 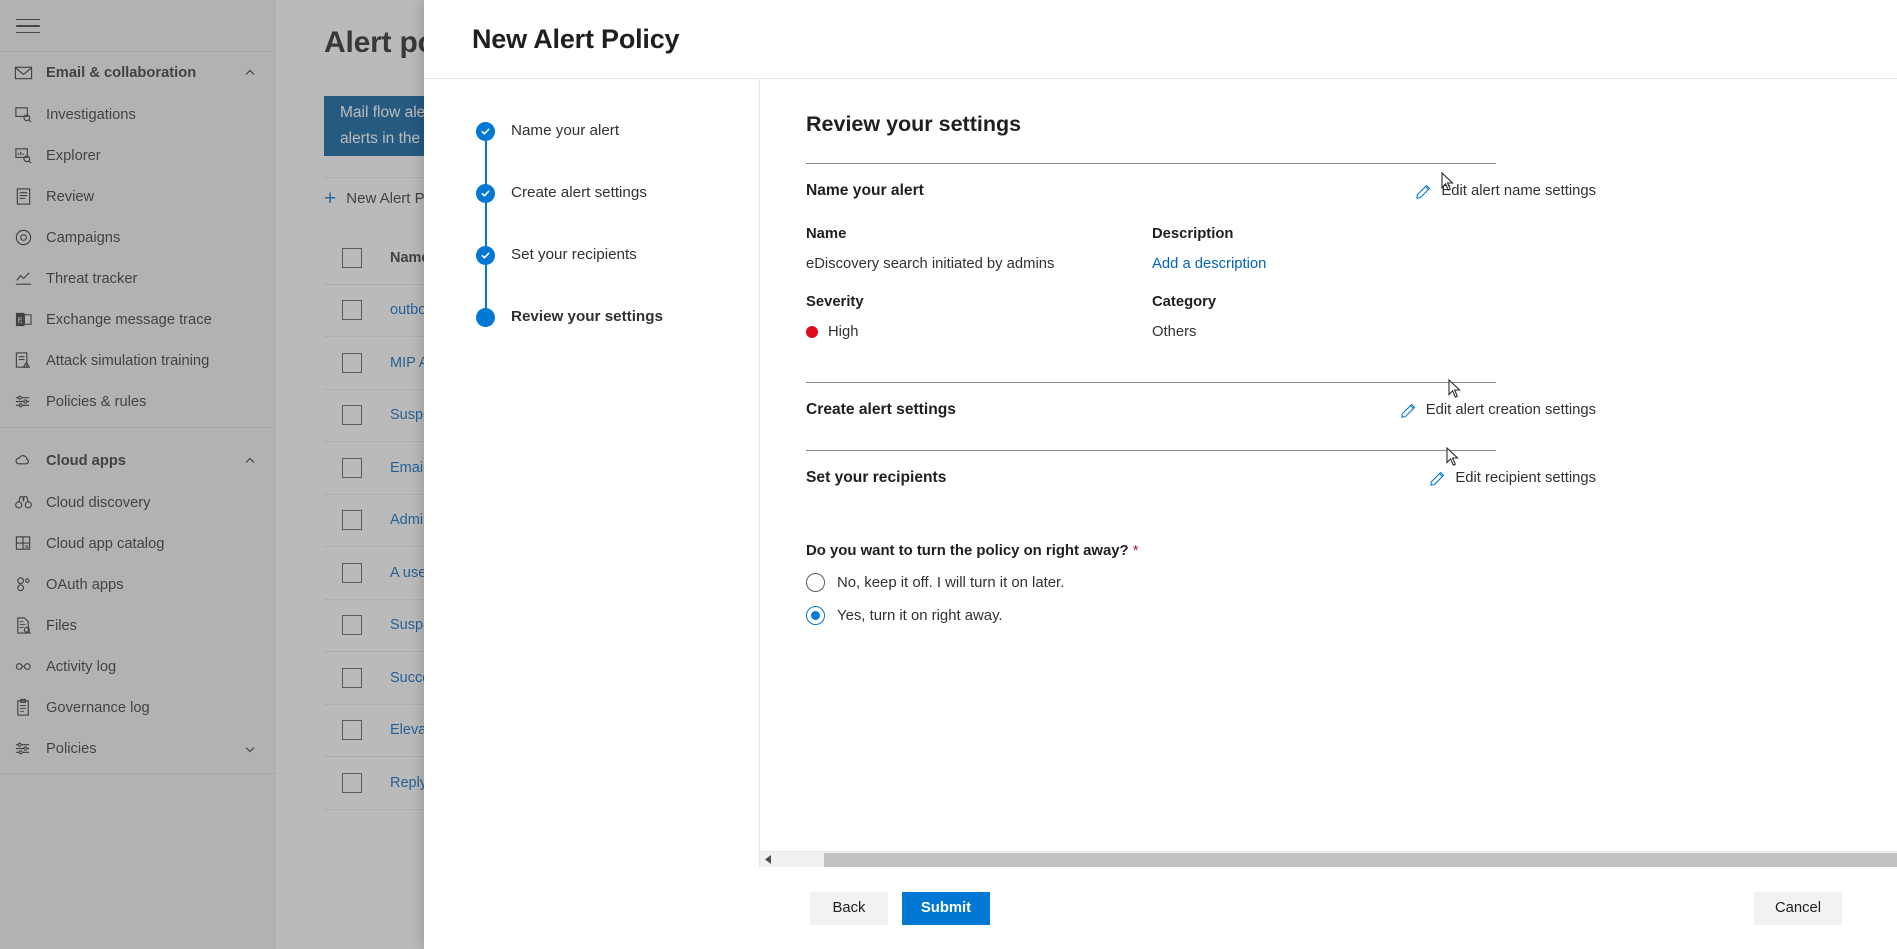 I want to click on wizard-step-label: Review your settings, so click(x=587, y=316).